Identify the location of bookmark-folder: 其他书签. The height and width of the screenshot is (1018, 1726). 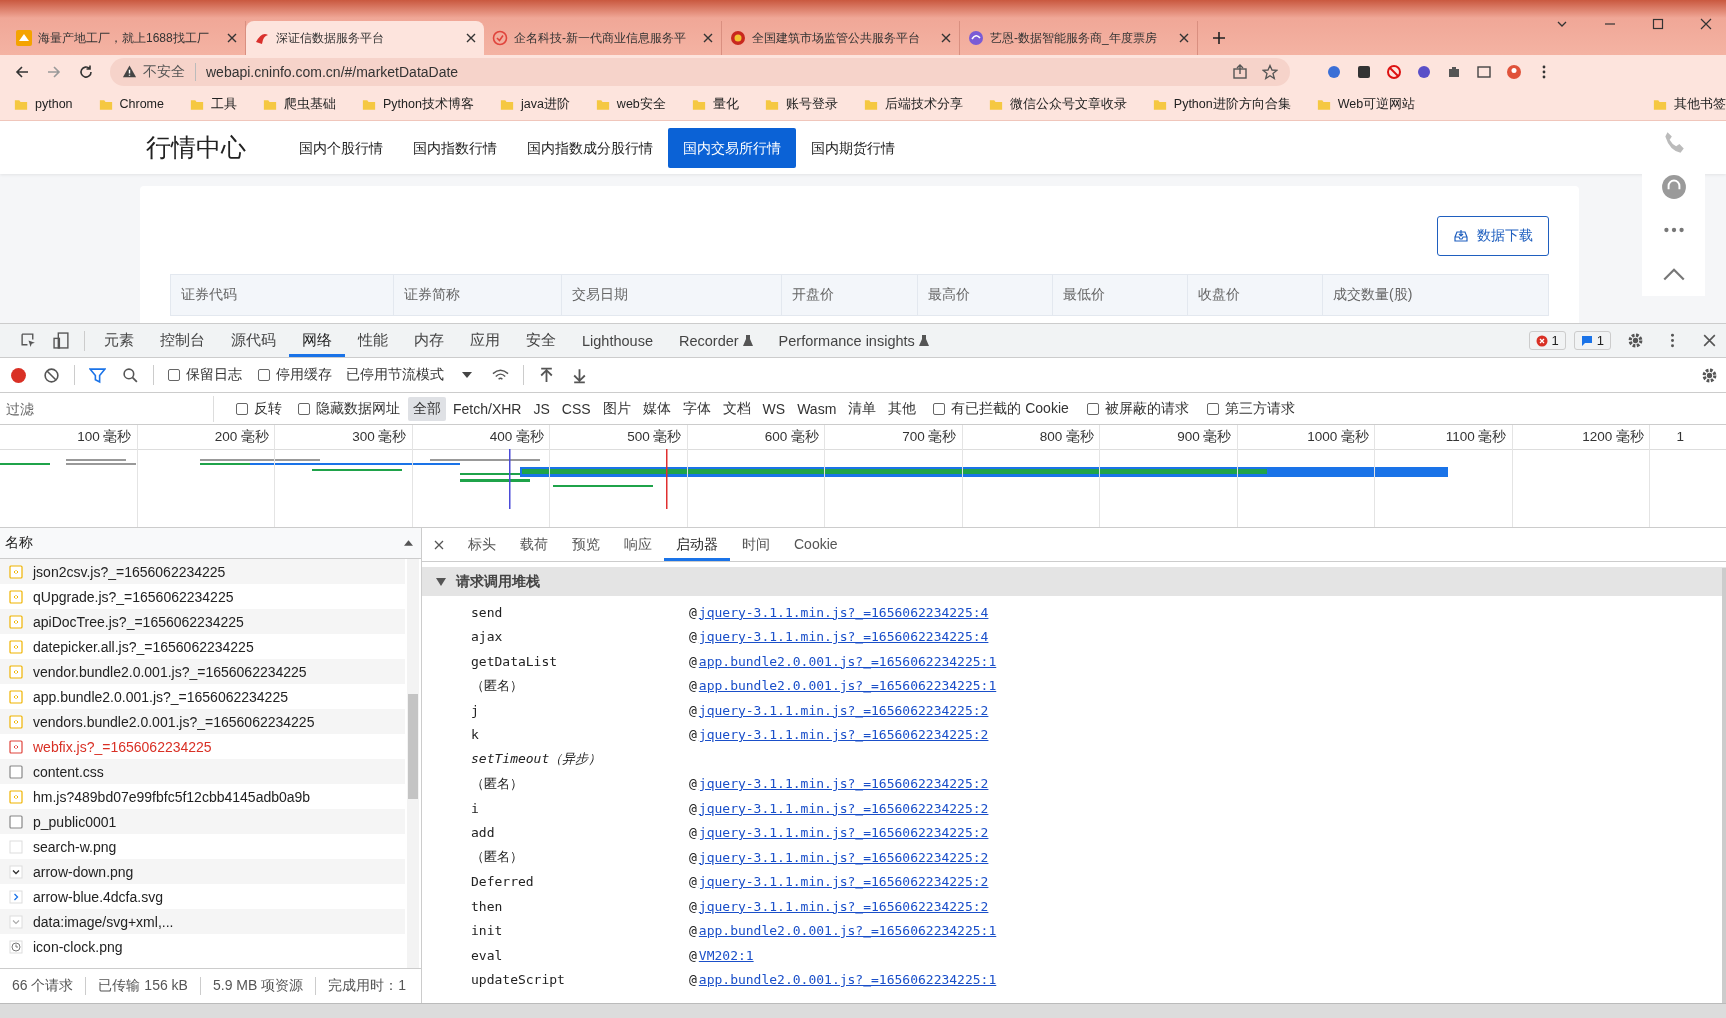
(1689, 104).